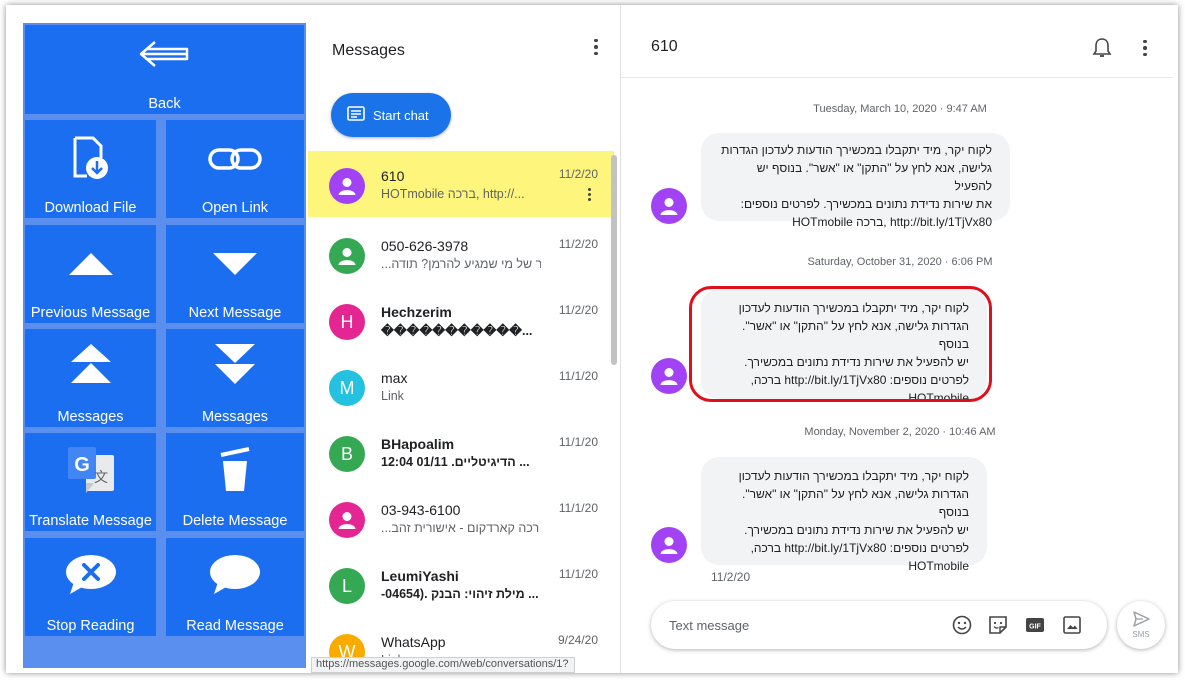  Describe the element at coordinates (1102, 48) in the screenshot. I see `bell-icon` at that location.